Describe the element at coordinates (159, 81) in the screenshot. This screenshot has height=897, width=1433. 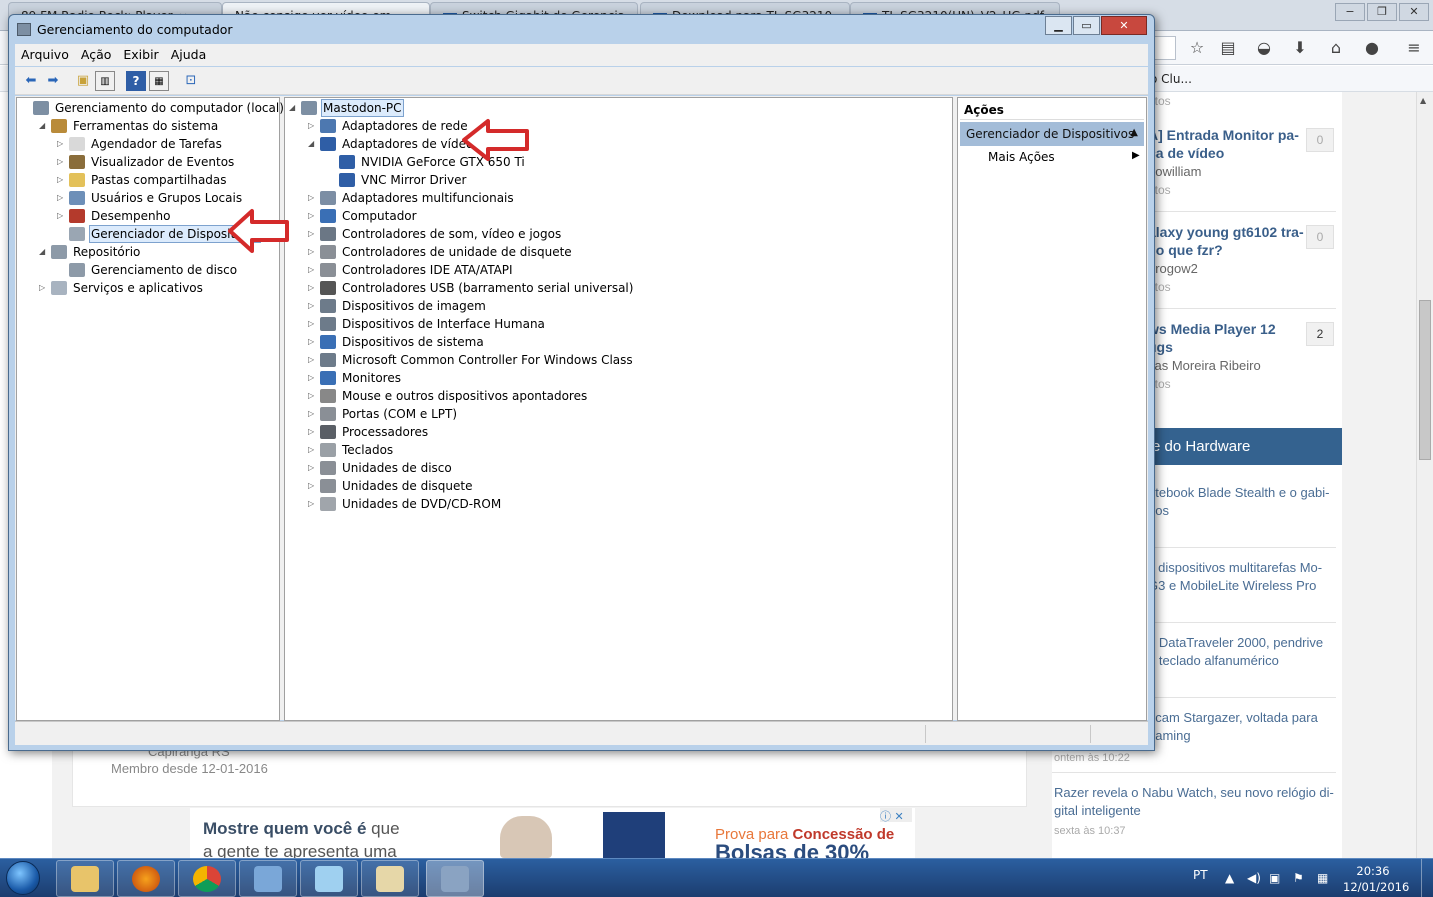
I see `show-action-pane-icon: ▦` at that location.